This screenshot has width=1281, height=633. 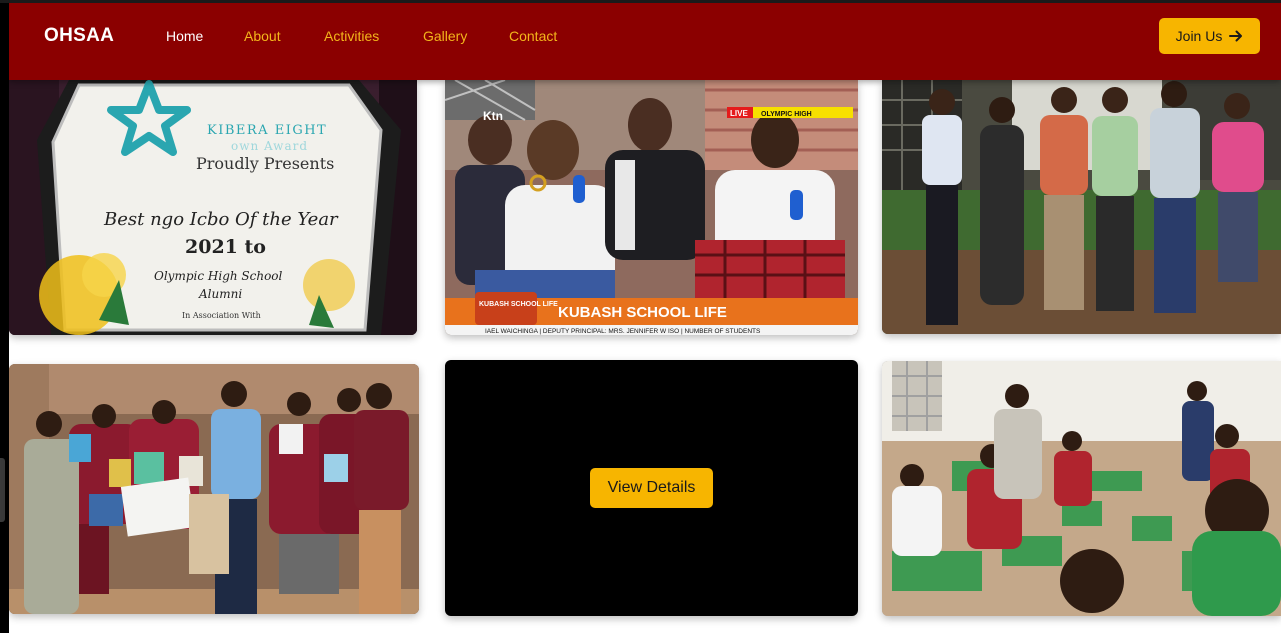 I want to click on award-brand-line1: KIBERA EIGHT, so click(x=267, y=130).